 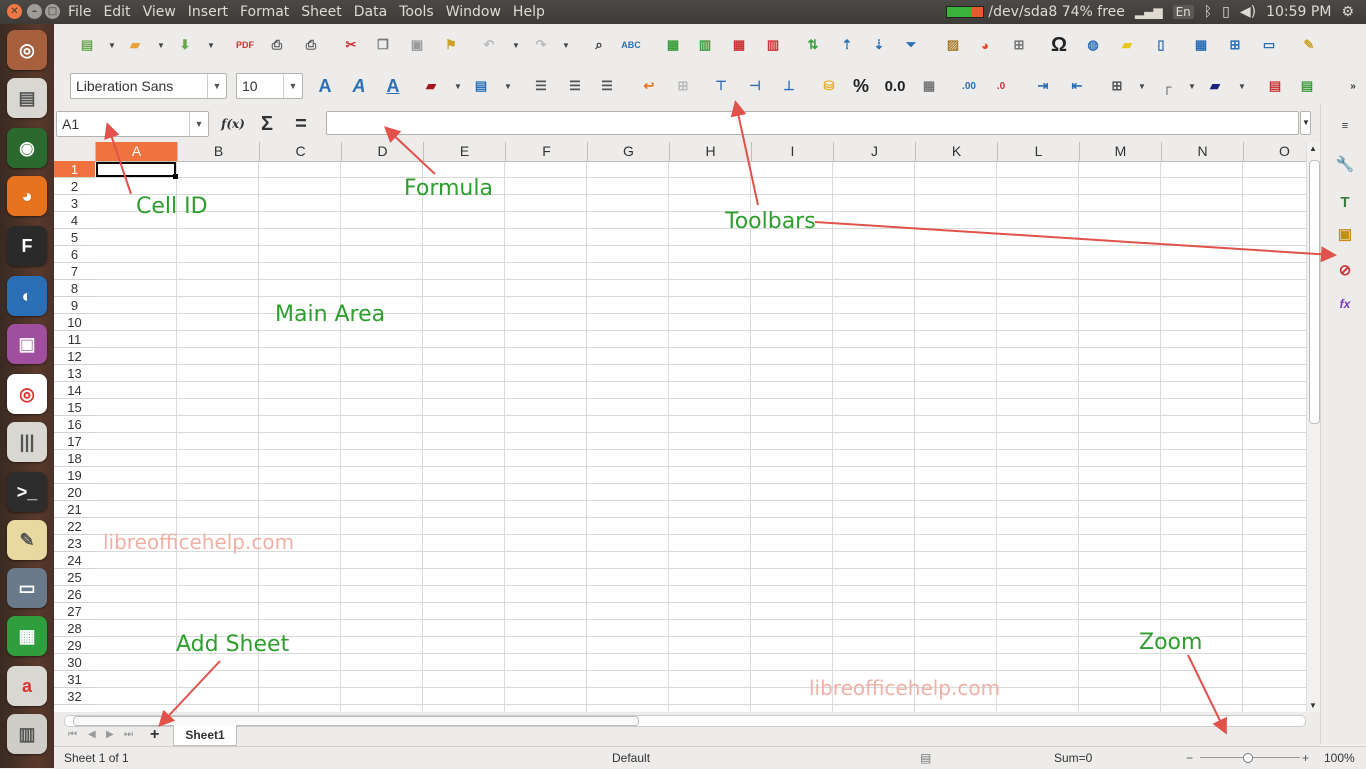 What do you see at coordinates (1189, 758) in the screenshot?
I see `zoom-out-button: −` at bounding box center [1189, 758].